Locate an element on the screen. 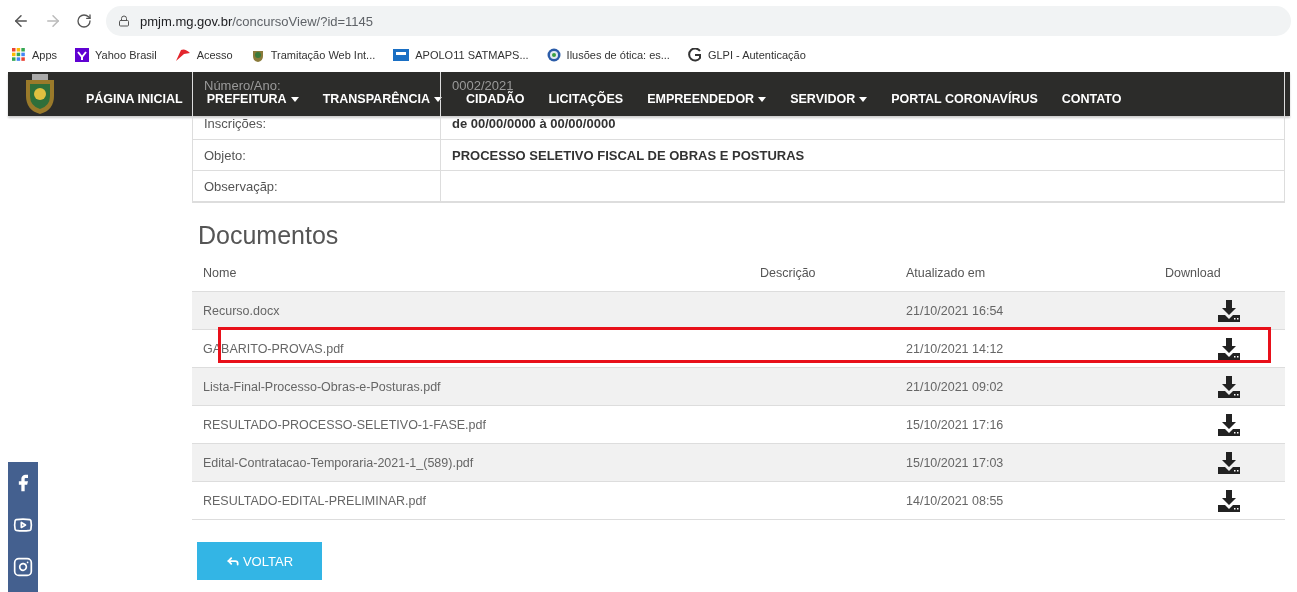  lock-icon is located at coordinates (124, 21).